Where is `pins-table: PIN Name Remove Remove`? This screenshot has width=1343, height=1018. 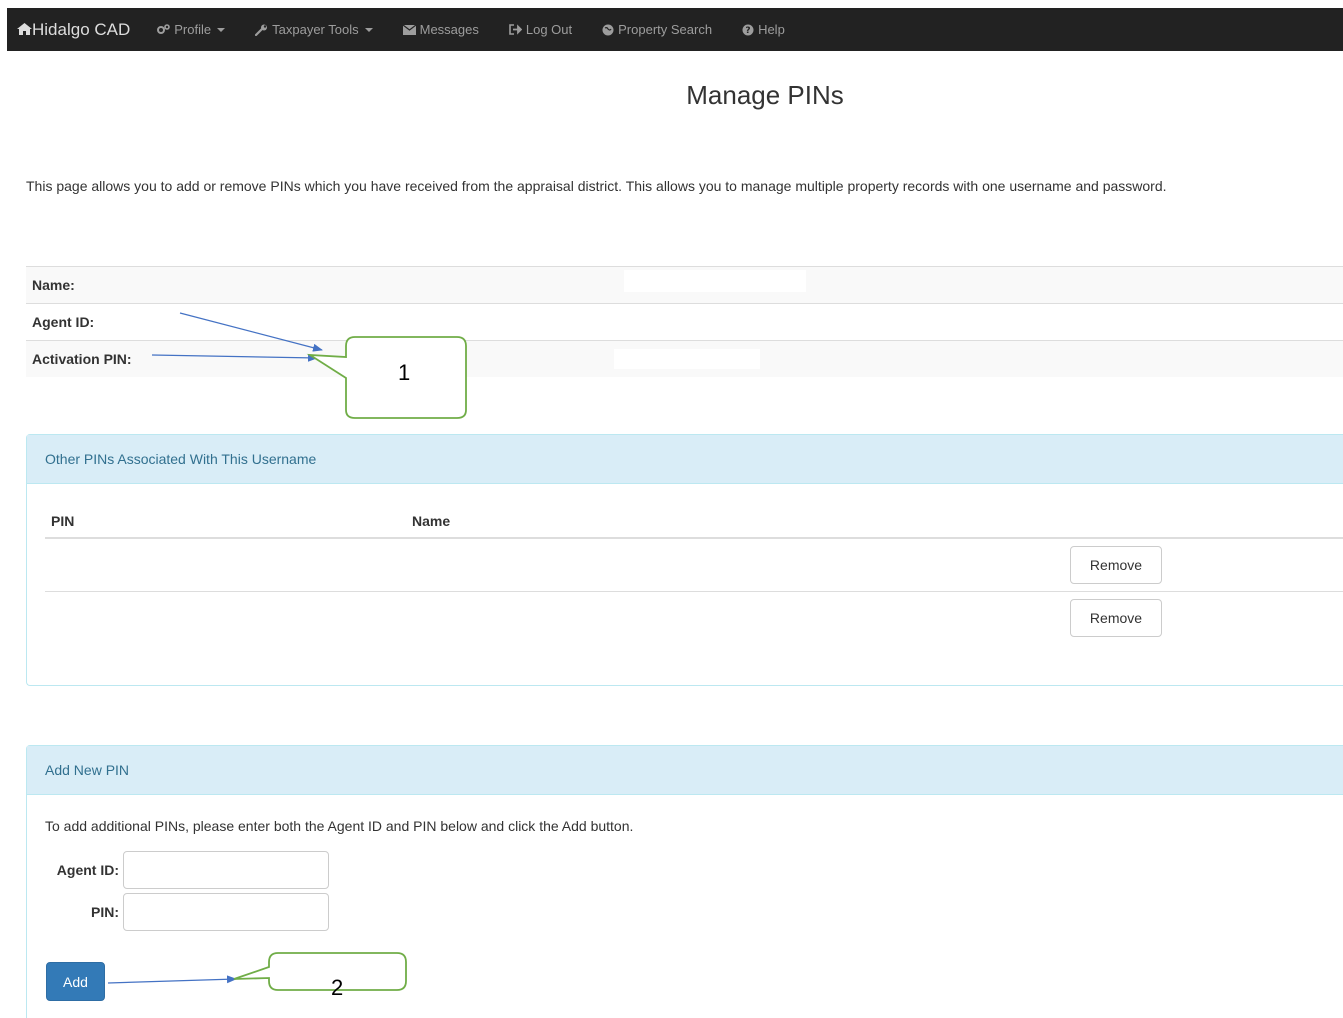
pins-table: PIN Name Remove Remove is located at coordinates (694, 574).